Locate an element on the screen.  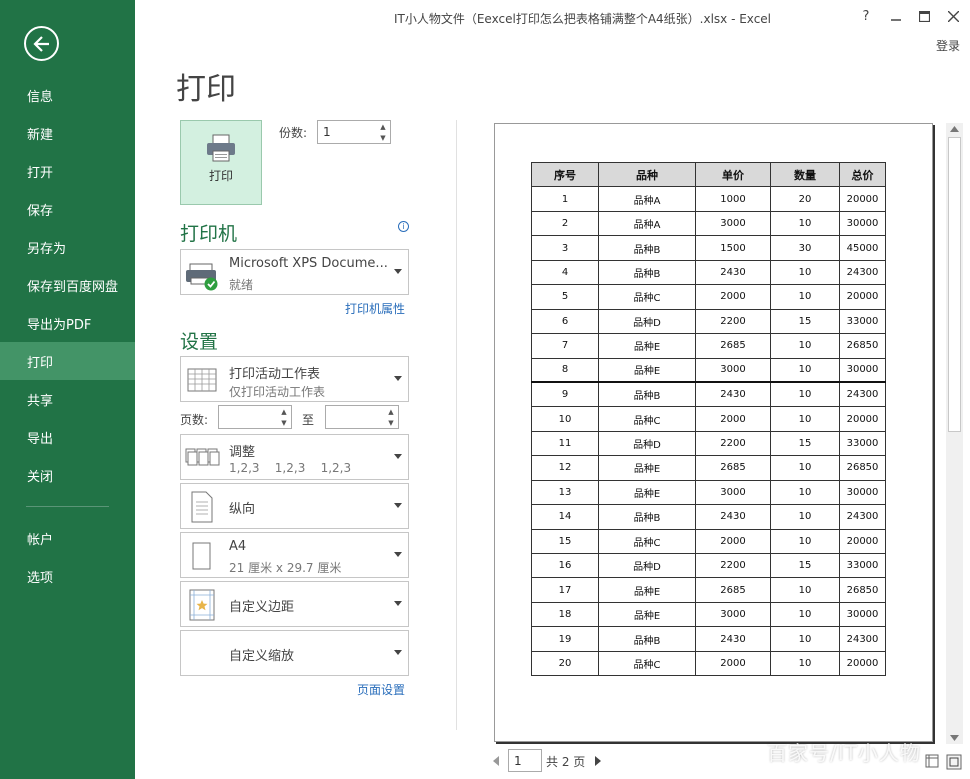
preview-cell: 19 is located at coordinates (565, 639).